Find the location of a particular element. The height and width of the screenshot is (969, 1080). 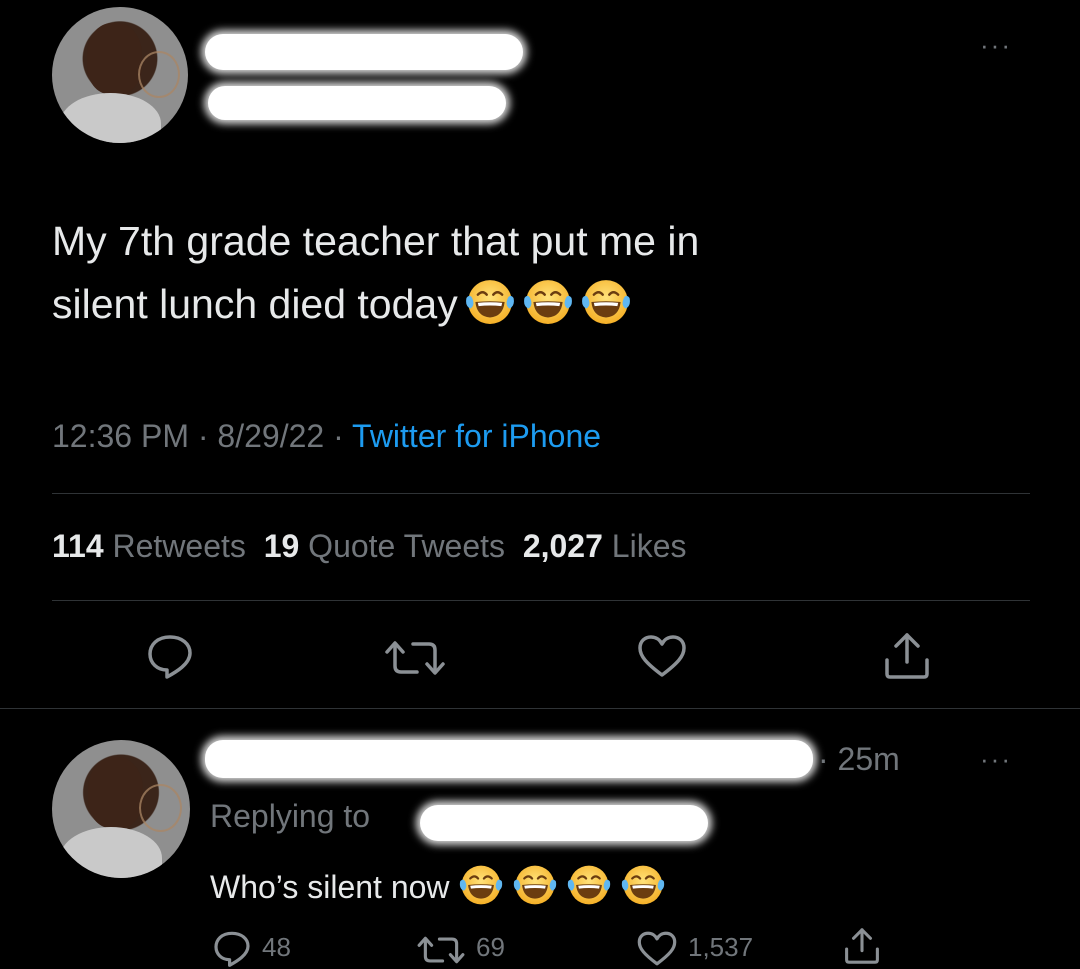

tweet-text-line-2: silent lunch died today is located at coordinates (552, 304).